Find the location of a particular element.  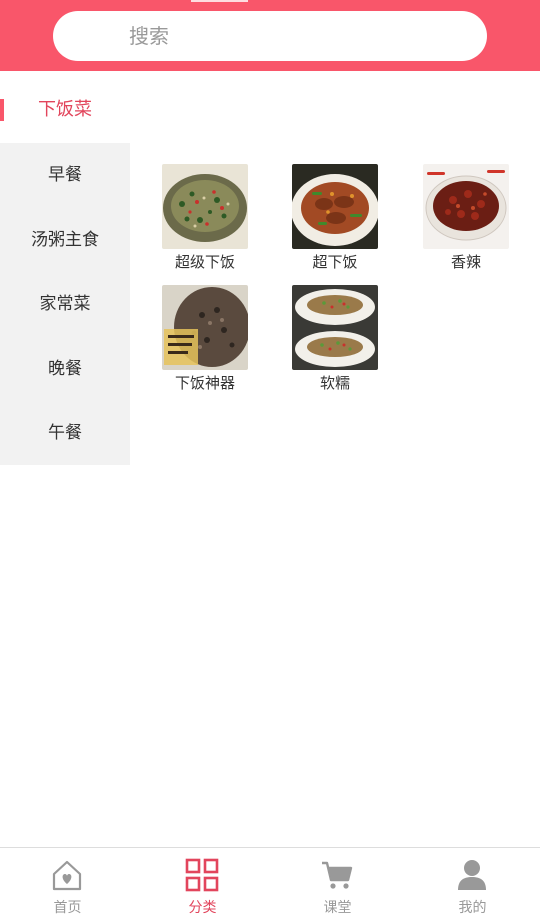

recipe-caption: 软糯 is located at coordinates (334, 383).